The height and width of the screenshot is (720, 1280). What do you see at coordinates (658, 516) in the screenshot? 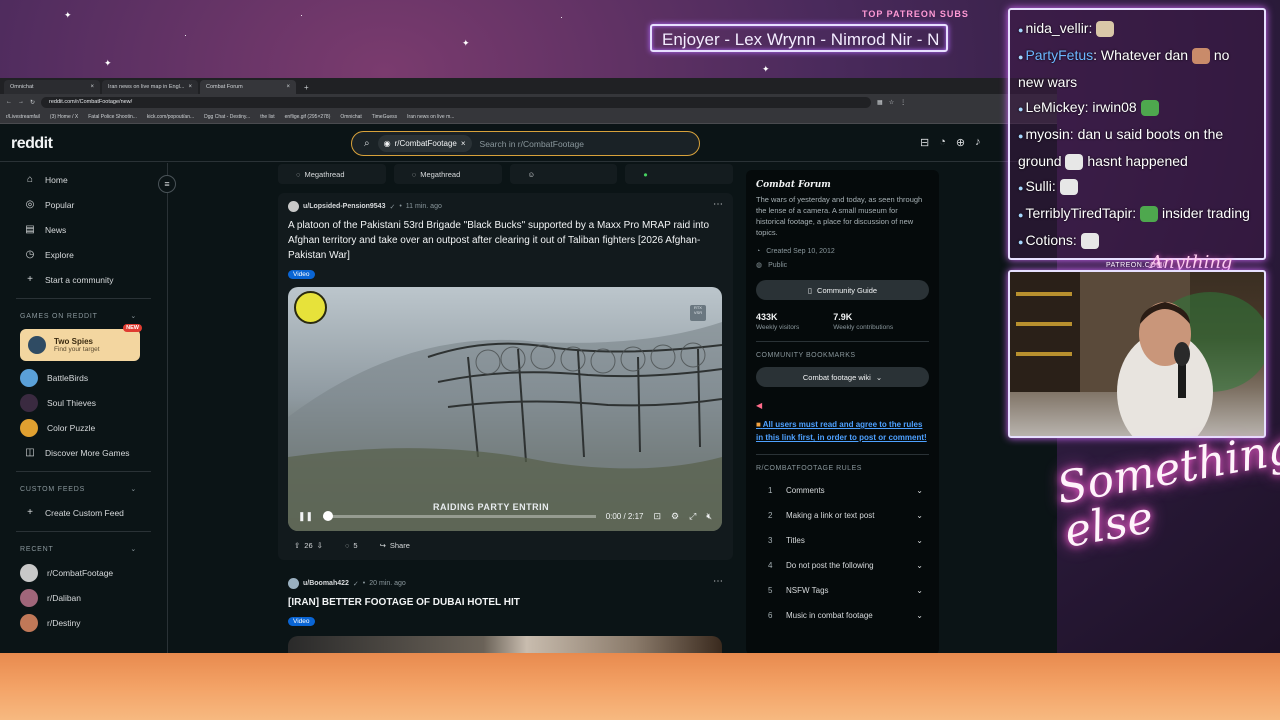
I see `captions-icon: ⊡` at bounding box center [658, 516].